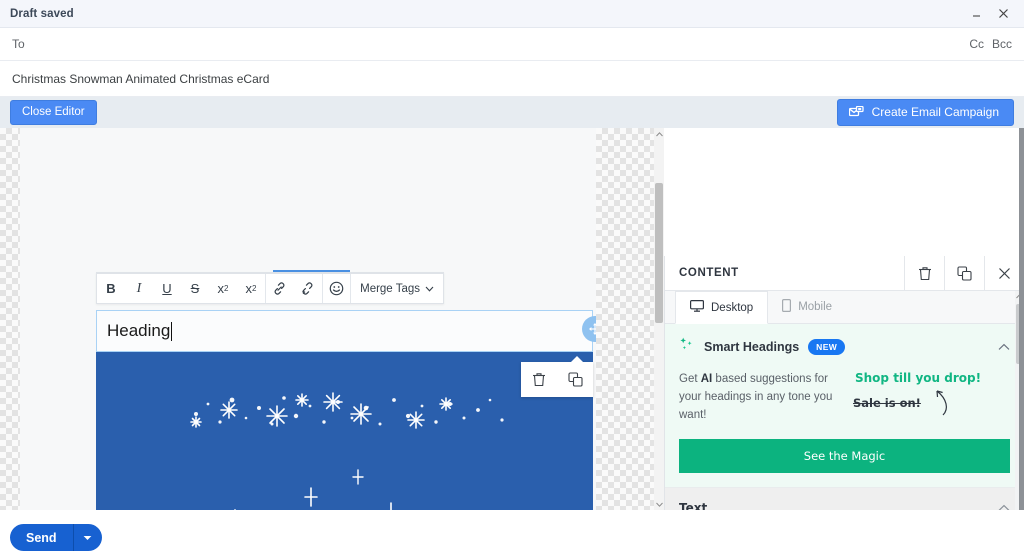 This screenshot has height=559, width=1024. What do you see at coordinates (429, 289) in the screenshot?
I see `chevron-down-icon` at bounding box center [429, 289].